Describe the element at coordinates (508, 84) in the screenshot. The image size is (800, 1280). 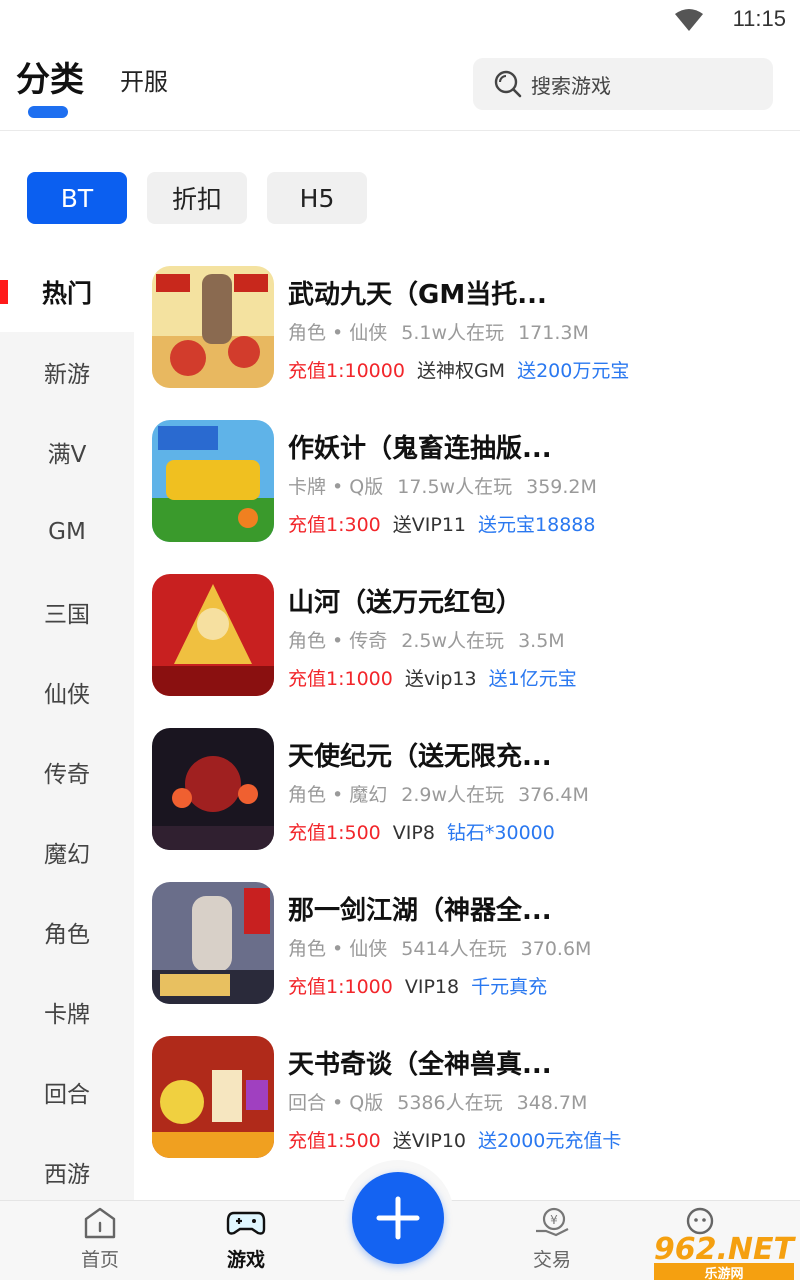
I see `search-icon` at that location.